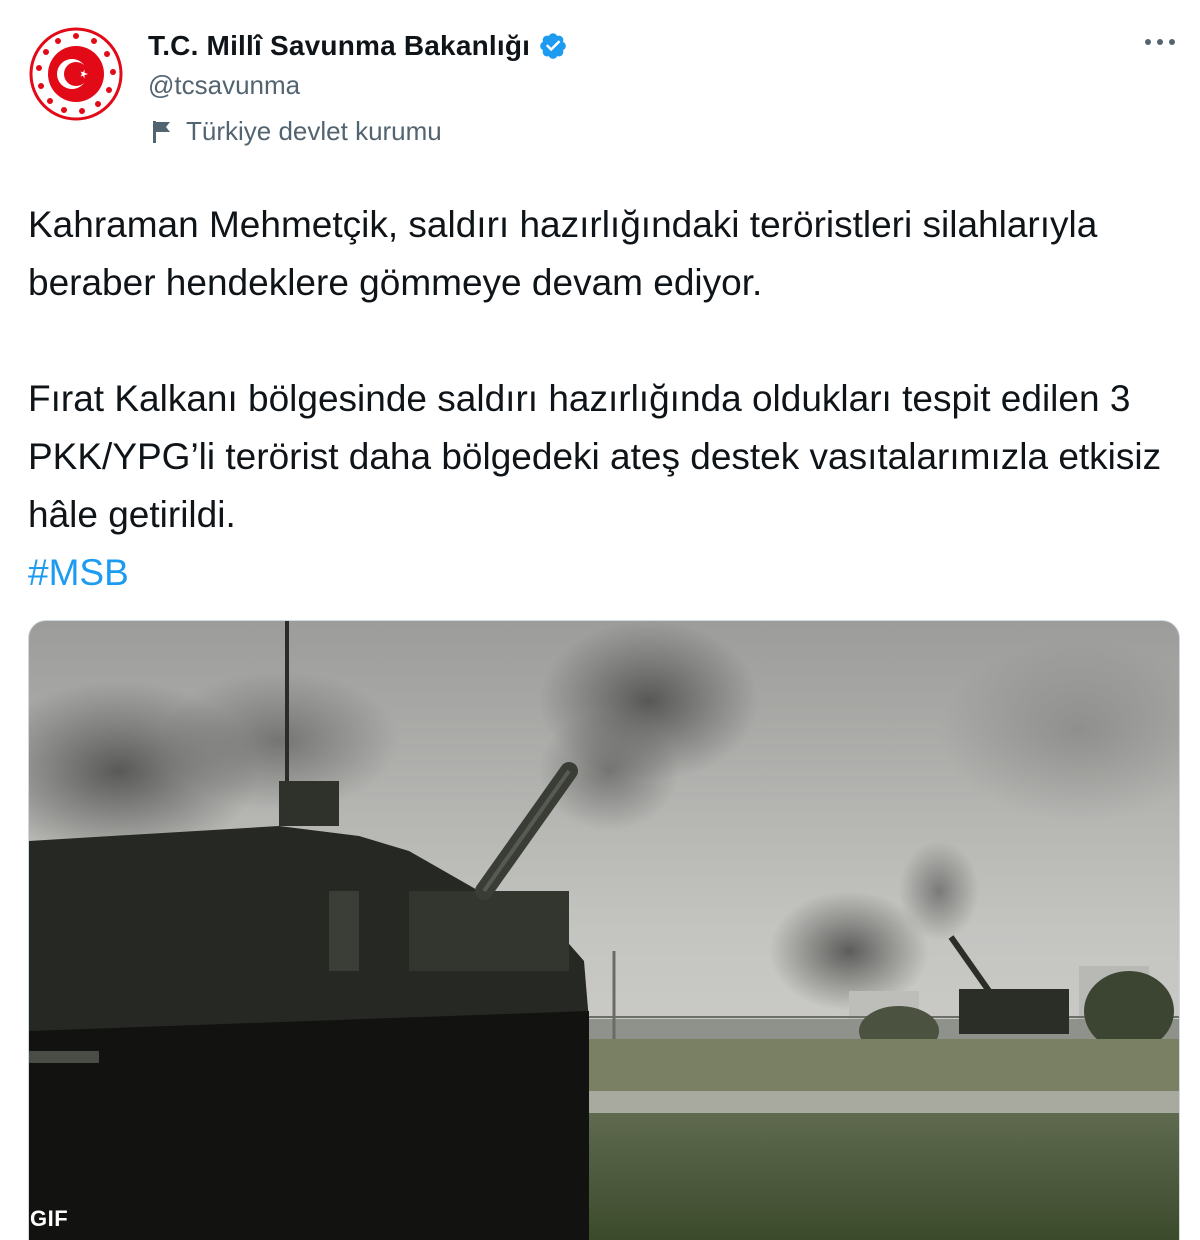 This screenshot has width=1200, height=1240. What do you see at coordinates (339, 46) in the screenshot?
I see `display-name: T.C. Millî Savunma Bakanlığı` at bounding box center [339, 46].